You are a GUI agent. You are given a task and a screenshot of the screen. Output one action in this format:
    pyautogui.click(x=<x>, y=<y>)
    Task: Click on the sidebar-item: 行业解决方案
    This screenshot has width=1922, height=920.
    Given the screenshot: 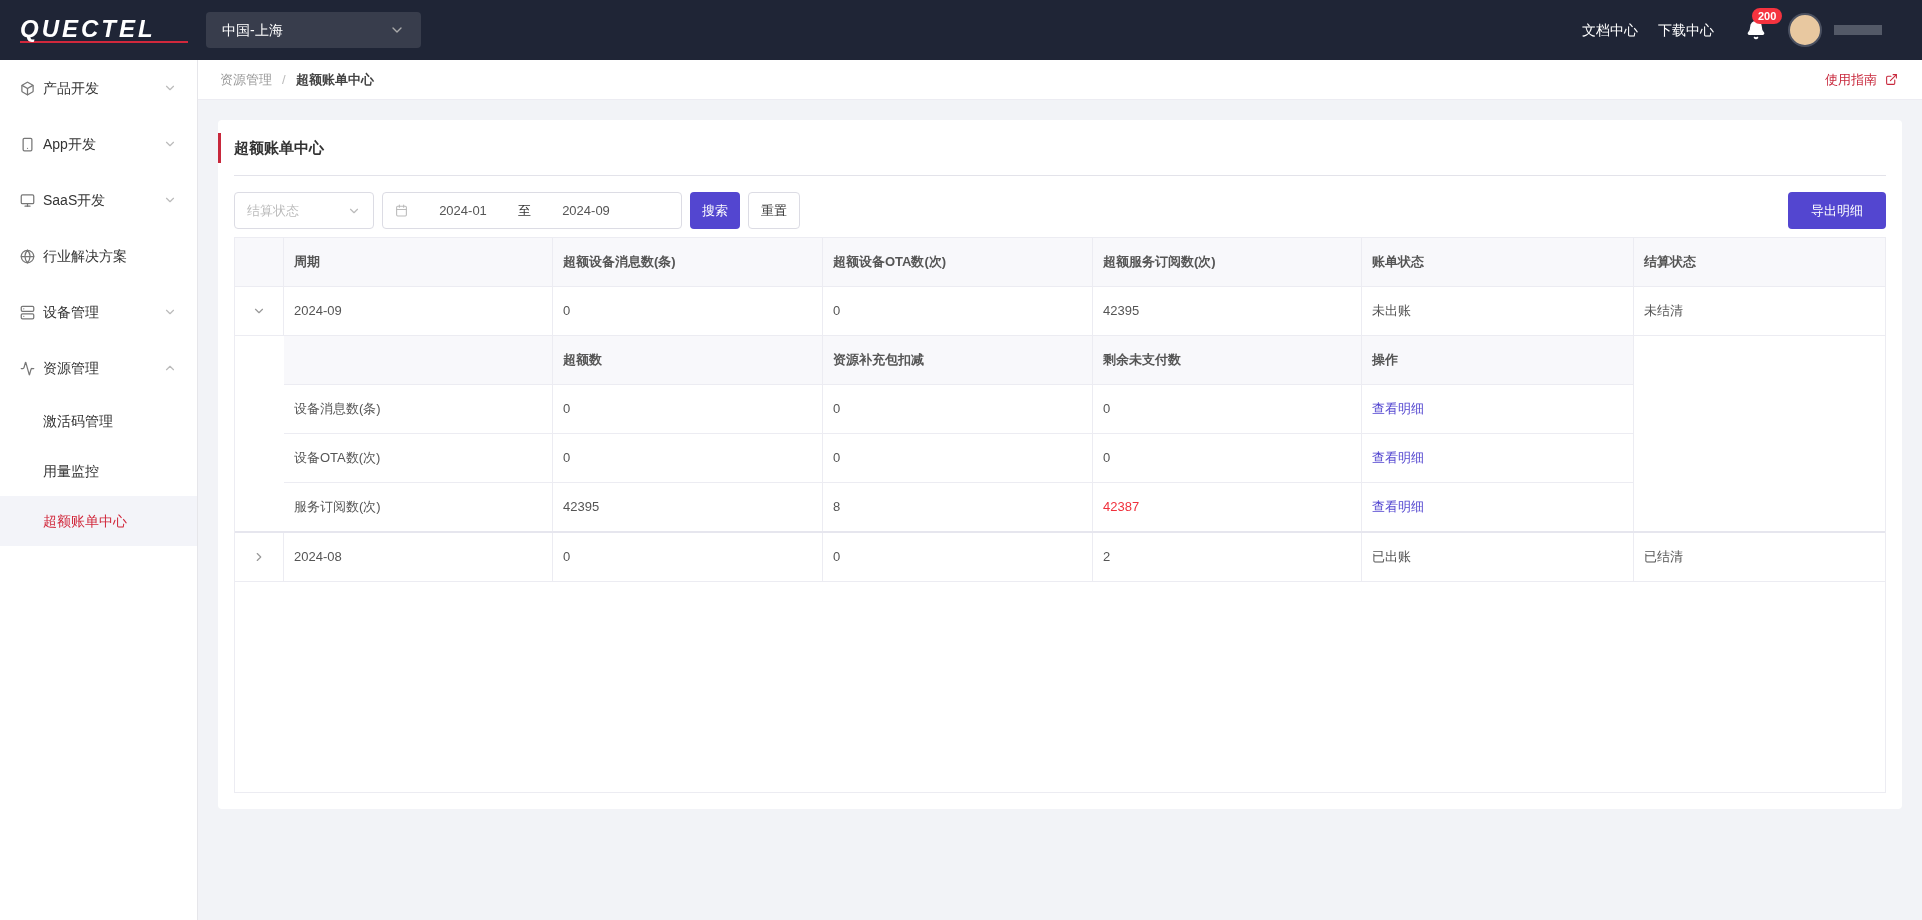 What is the action you would take?
    pyautogui.click(x=98, y=256)
    